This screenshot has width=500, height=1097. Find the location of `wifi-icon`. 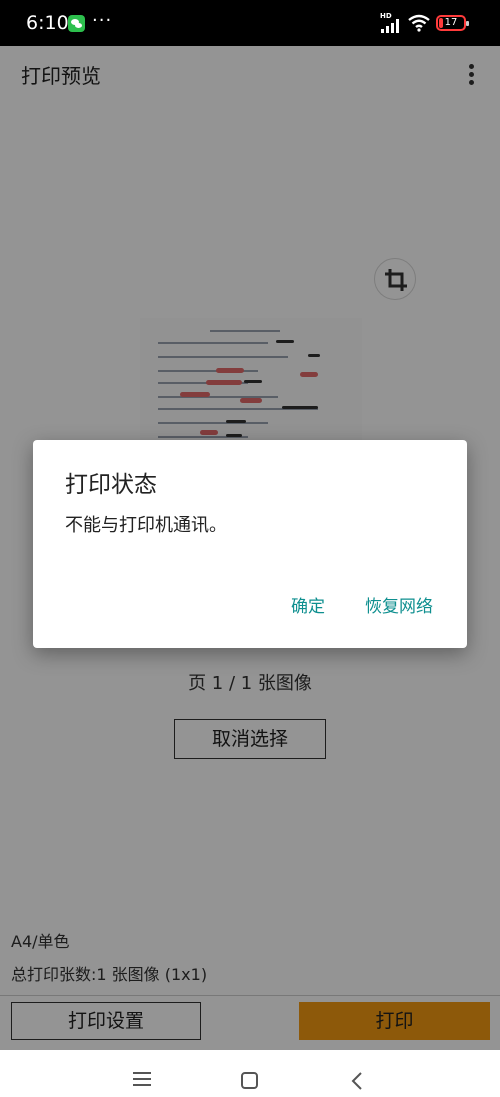

wifi-icon is located at coordinates (419, 23).